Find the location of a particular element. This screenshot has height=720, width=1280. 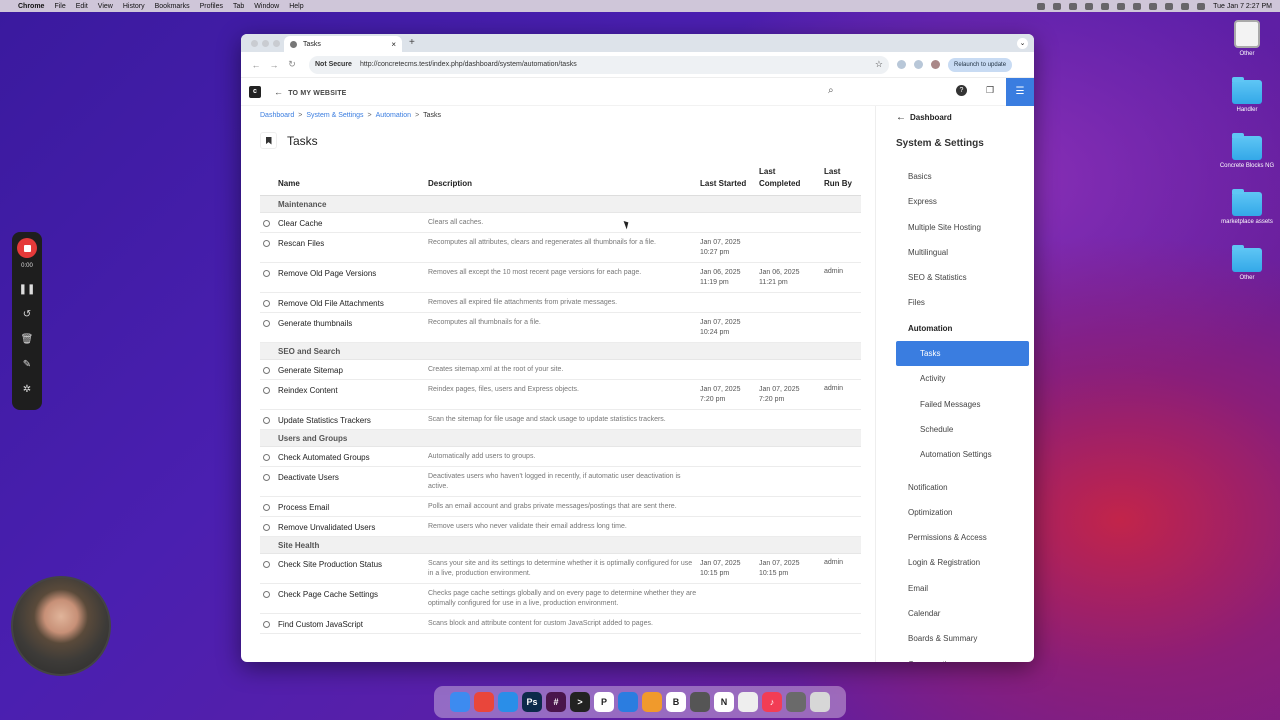

task-name: Clear Cache is located at coordinates (300, 223).